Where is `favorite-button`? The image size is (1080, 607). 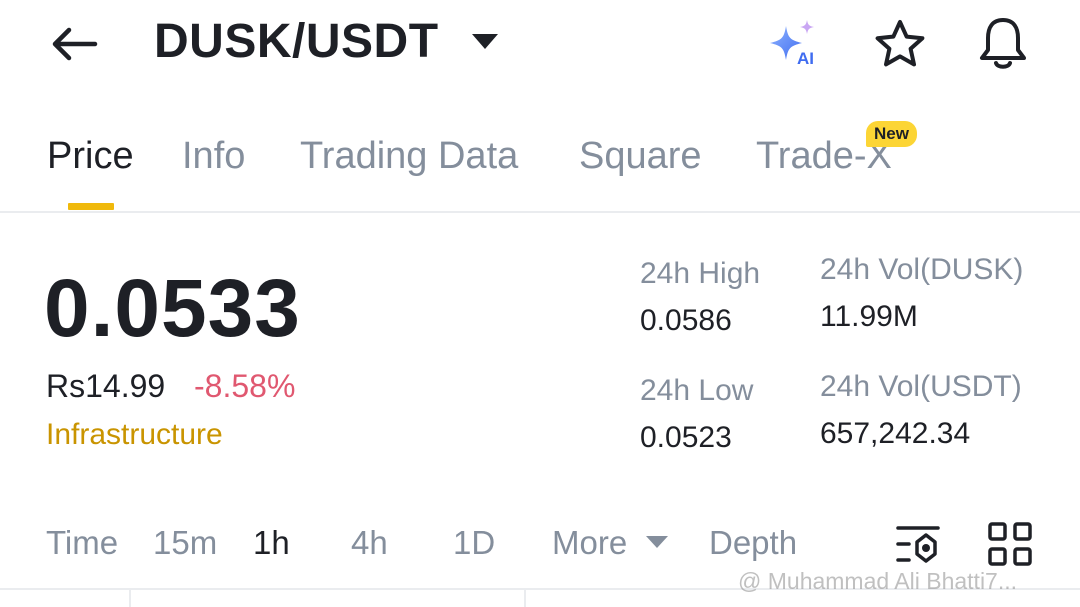 favorite-button is located at coordinates (900, 44).